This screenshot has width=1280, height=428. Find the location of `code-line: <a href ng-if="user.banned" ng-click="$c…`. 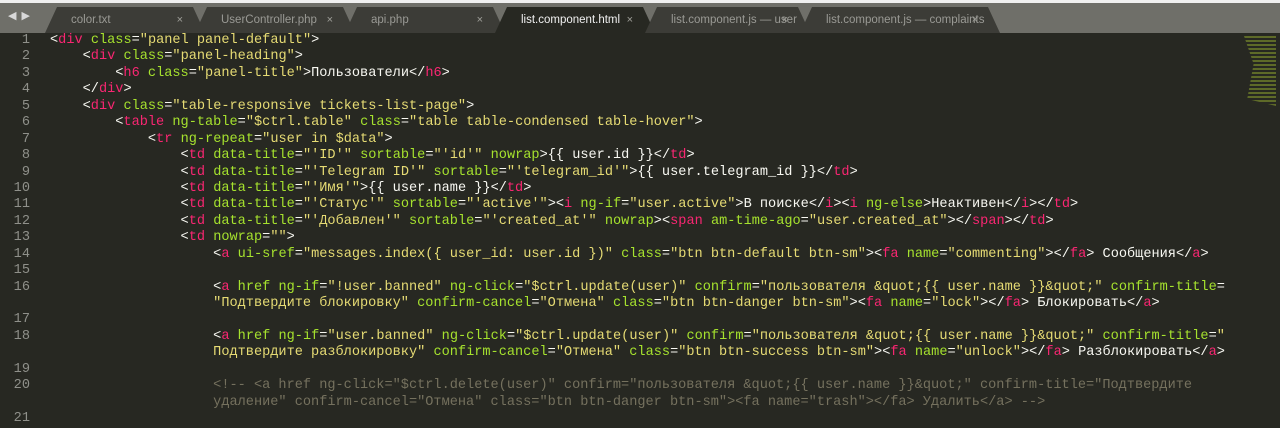

code-line: <a href ng-if="user.banned" ng-click="$c… is located at coordinates (645, 337).